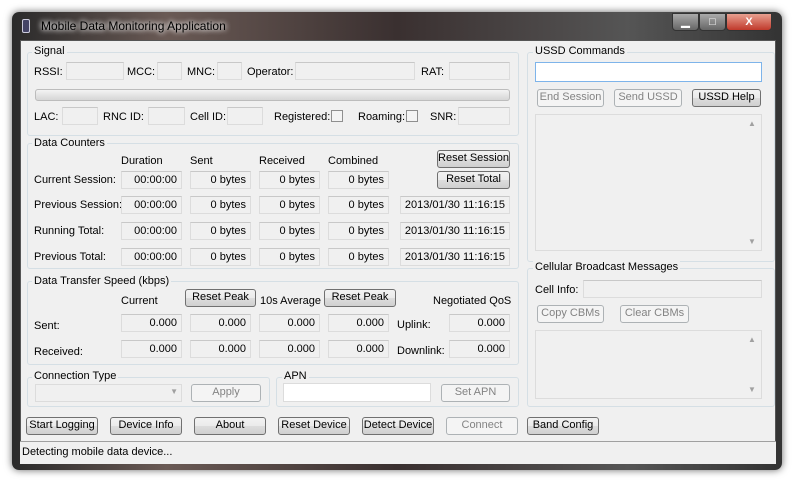 The width and height of the screenshot is (803, 491). I want to click on rssi-value, so click(95, 71).